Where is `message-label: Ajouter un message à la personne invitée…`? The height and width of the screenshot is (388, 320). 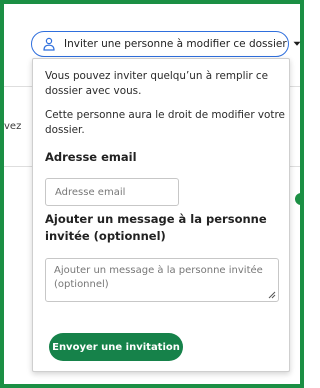
message-label: Ajouter un message à la personne invitée… is located at coordinates (156, 227).